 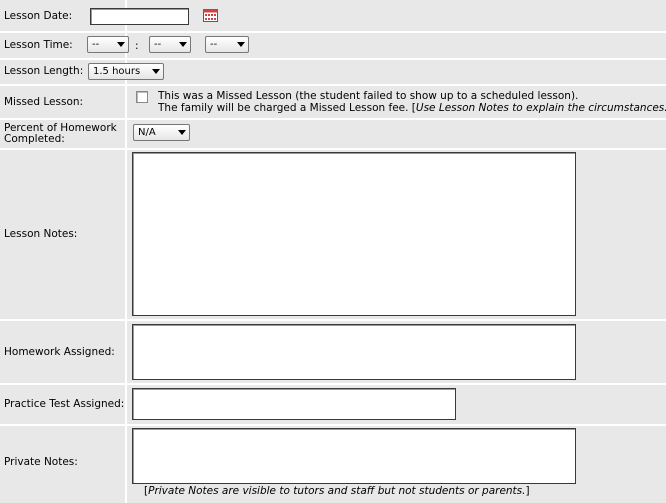 I want to click on missed-lesson-label-cell: Missed Lesson:, so click(x=62, y=102).